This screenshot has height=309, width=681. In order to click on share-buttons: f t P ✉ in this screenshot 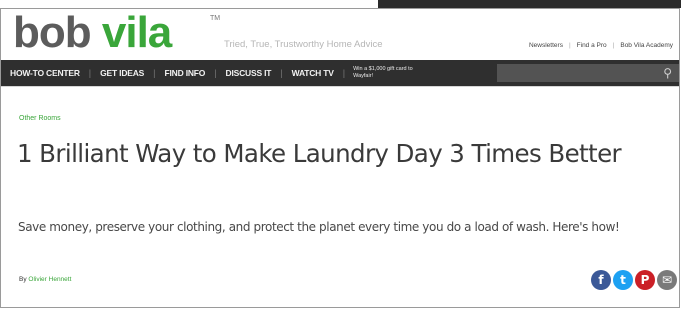, I will do `click(634, 280)`.